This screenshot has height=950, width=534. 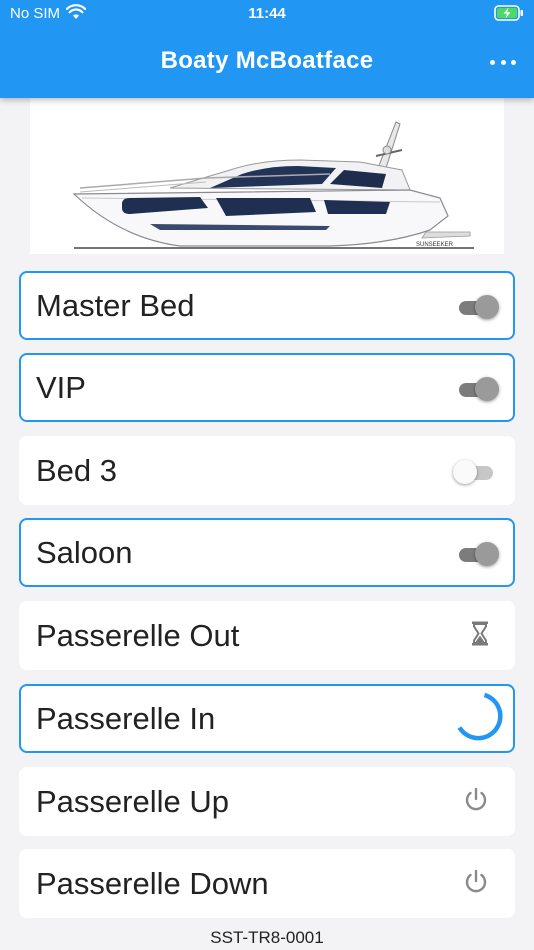 What do you see at coordinates (476, 471) in the screenshot?
I see `bed-3-switch` at bounding box center [476, 471].